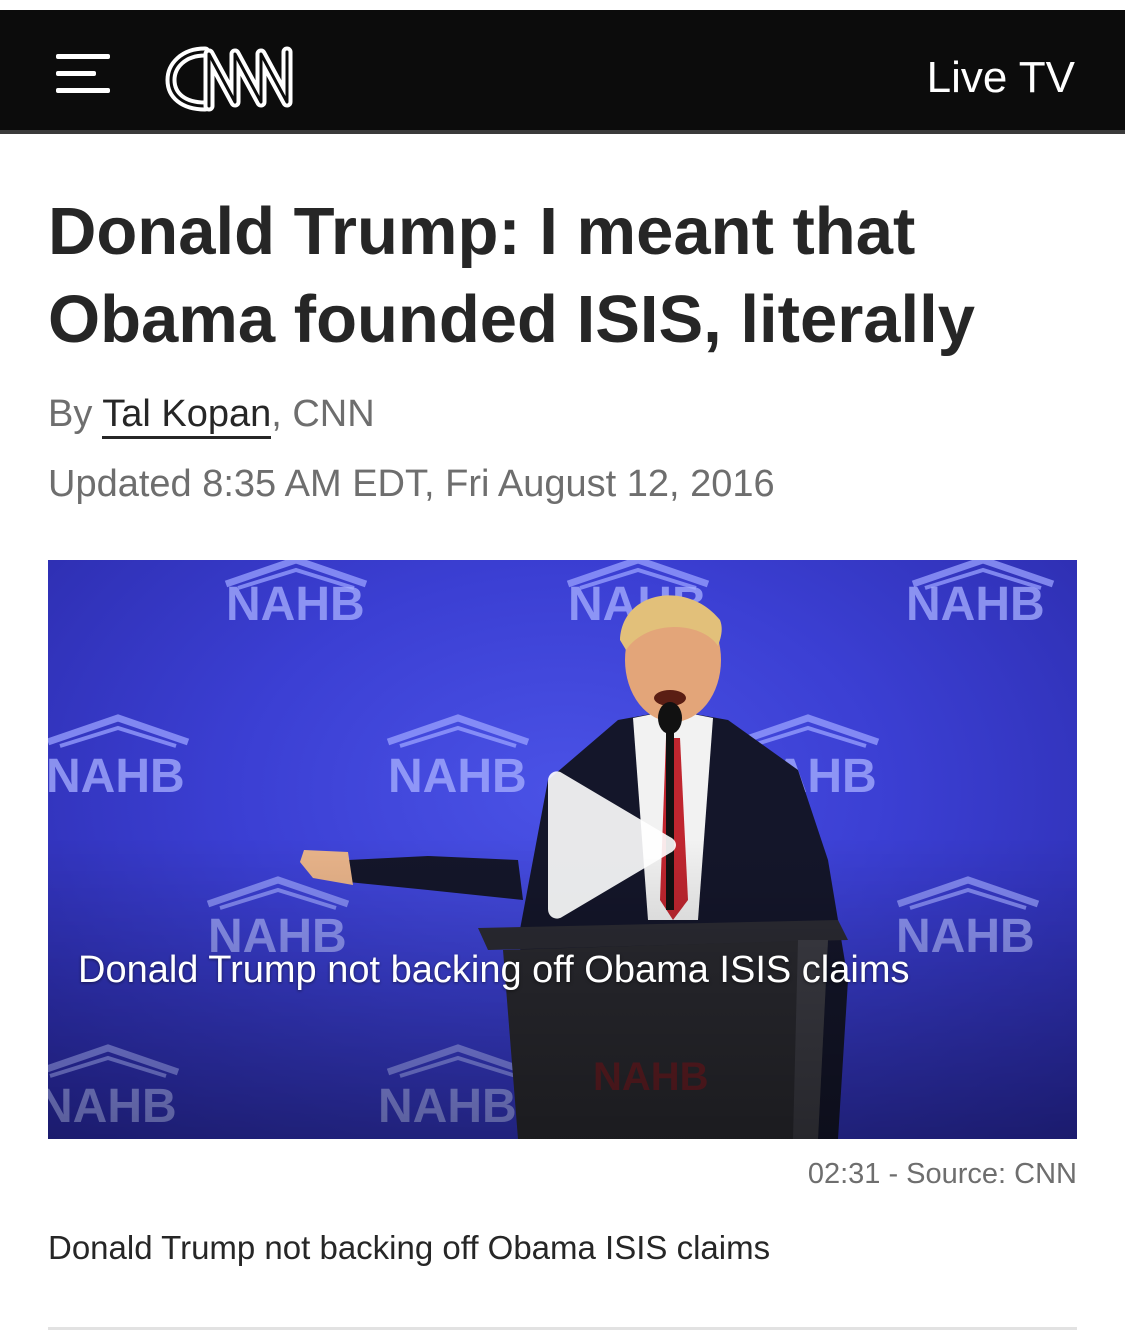  I want to click on section-divider, so click(562, 1328).